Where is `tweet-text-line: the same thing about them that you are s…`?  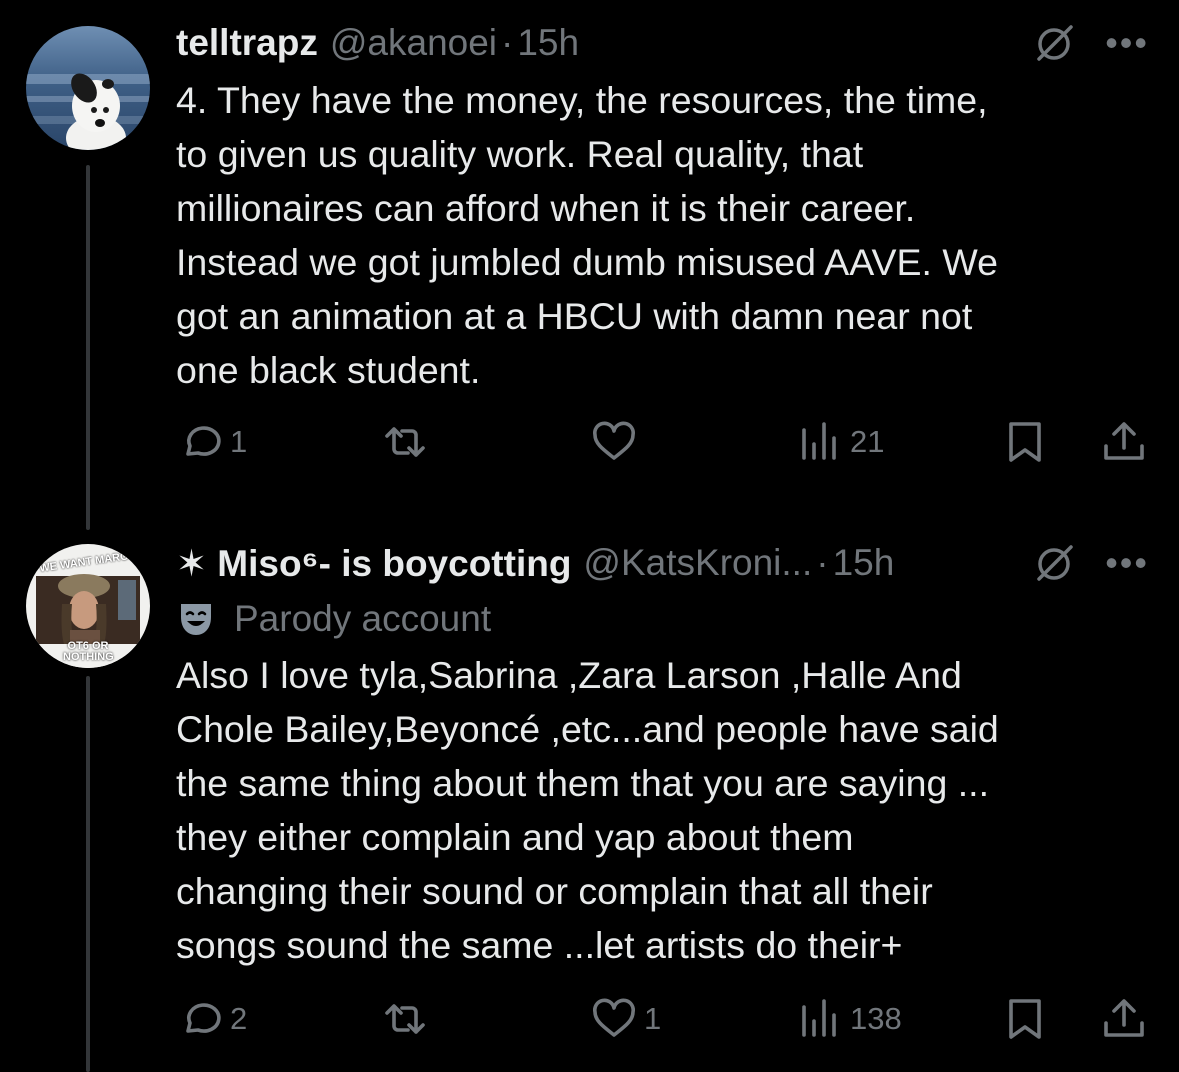
tweet-text-line: the same thing about them that you are s… is located at coordinates (582, 783).